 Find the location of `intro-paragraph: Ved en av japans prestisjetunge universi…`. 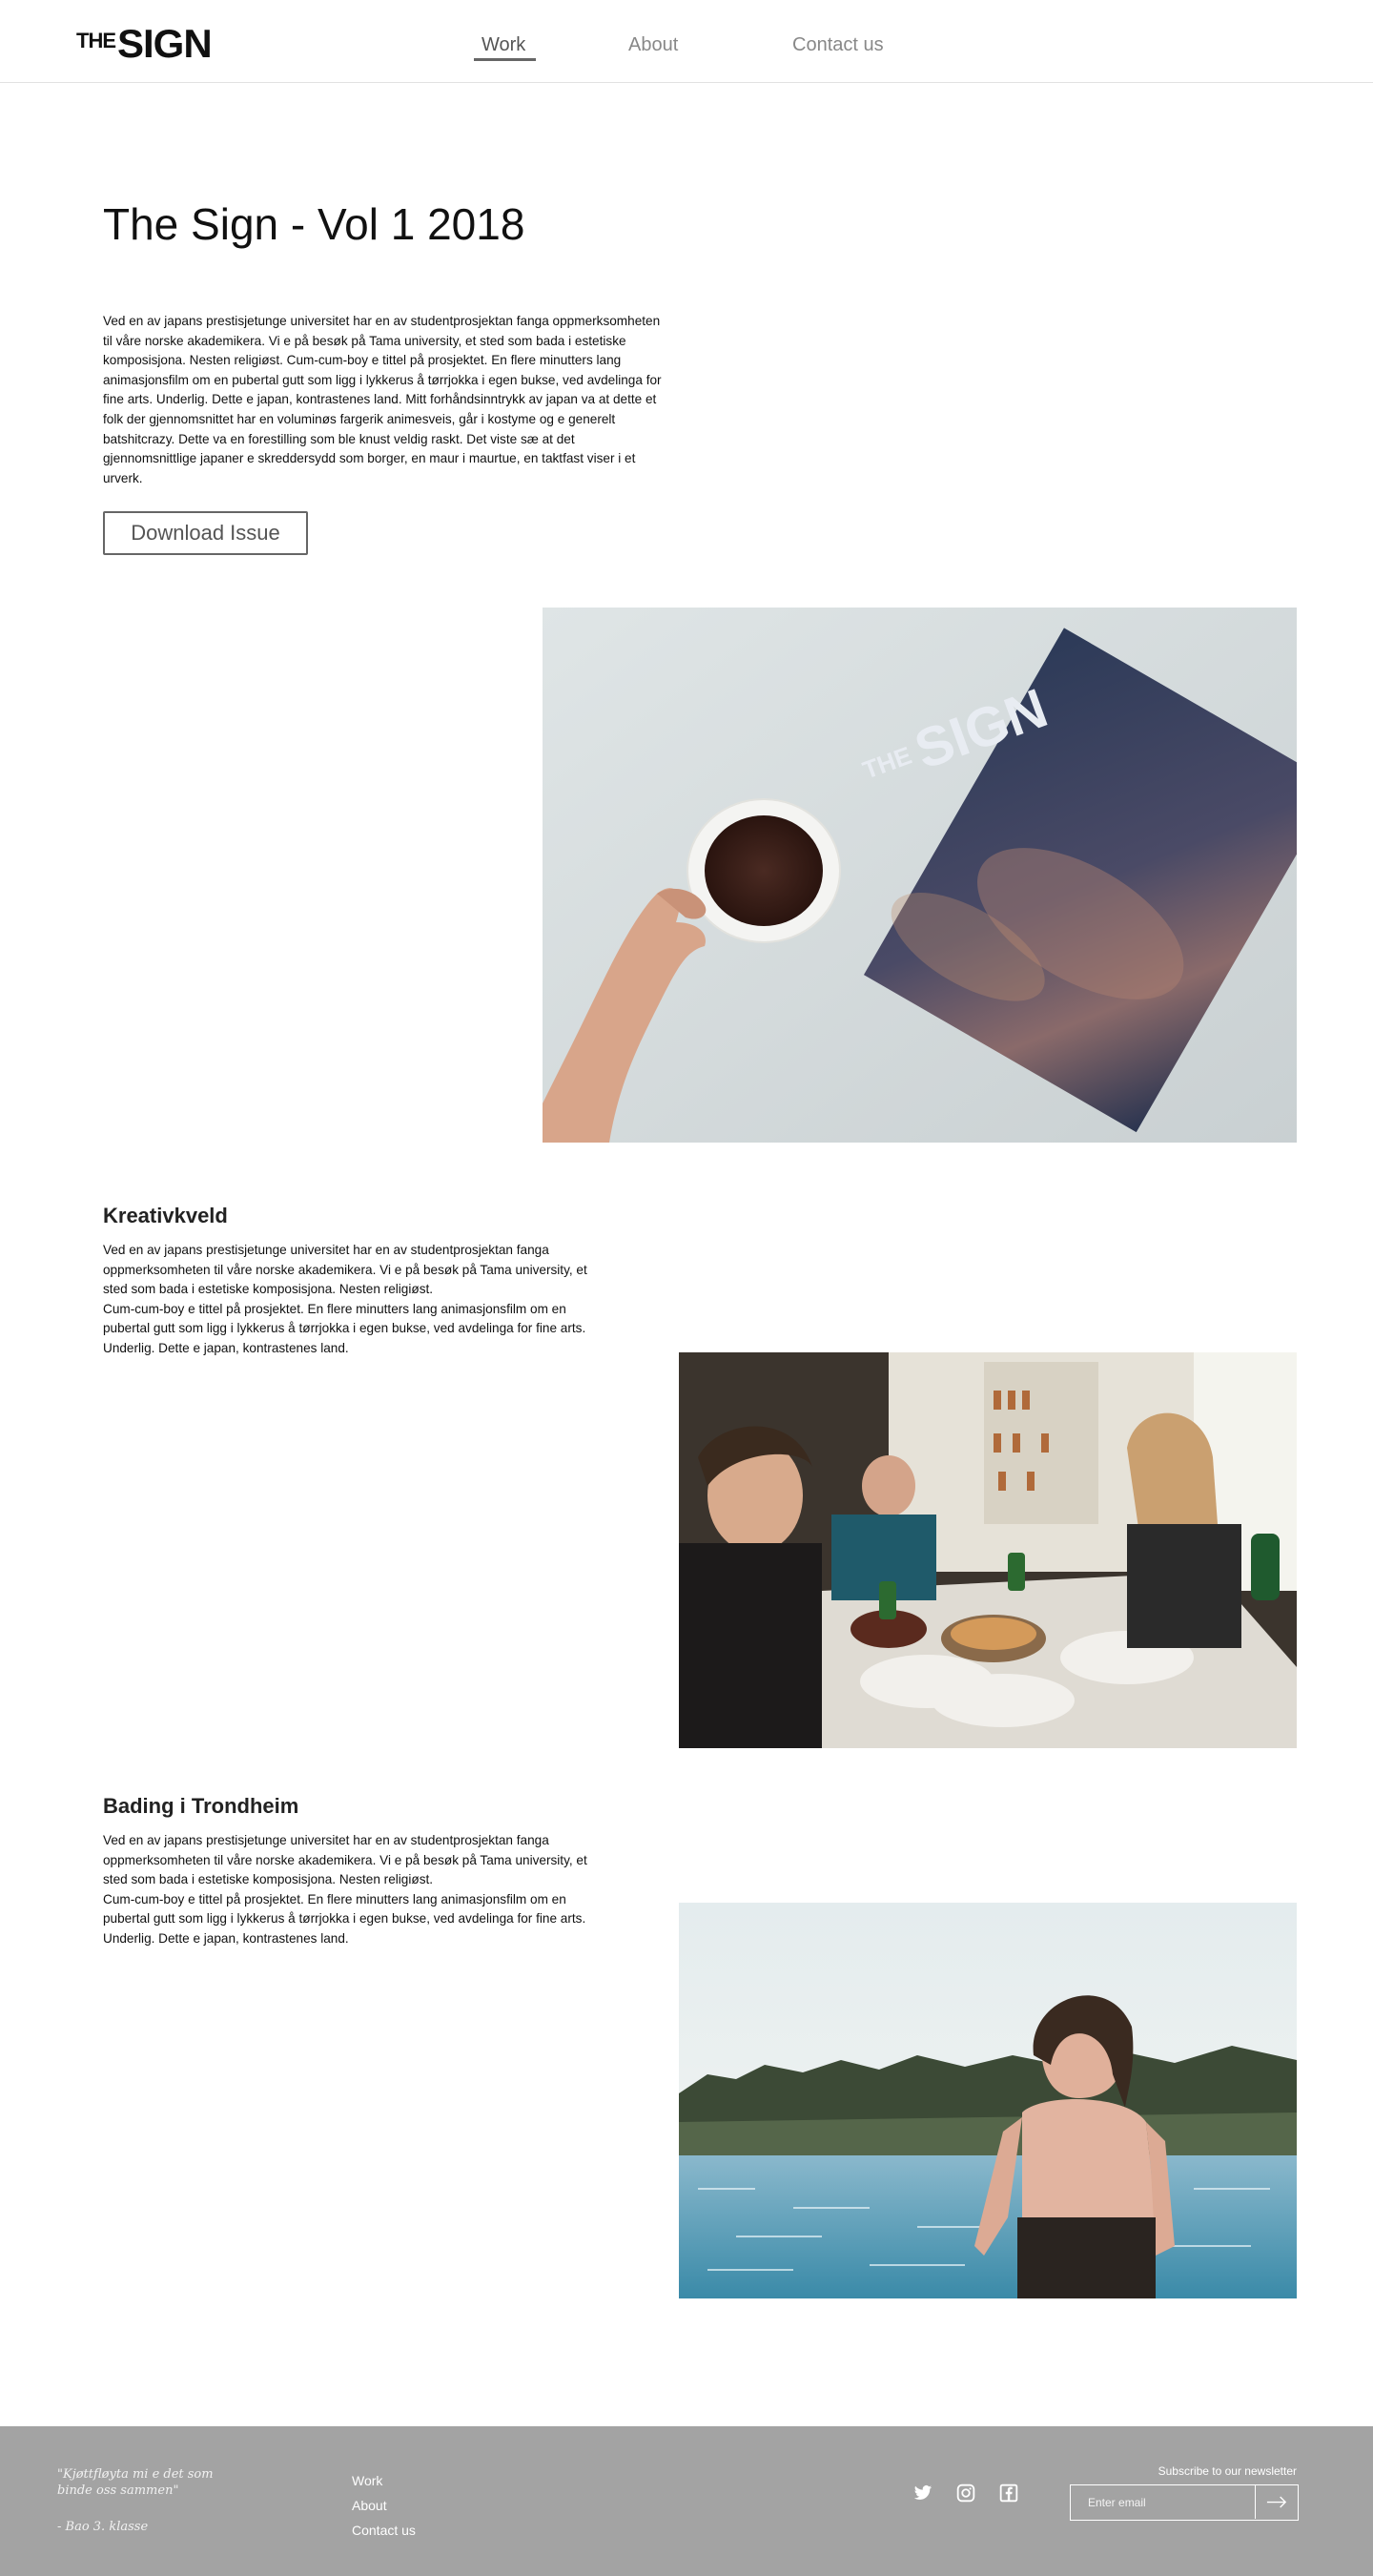

intro-paragraph: Ved en av japans prestisjetunge universi… is located at coordinates (383, 399).